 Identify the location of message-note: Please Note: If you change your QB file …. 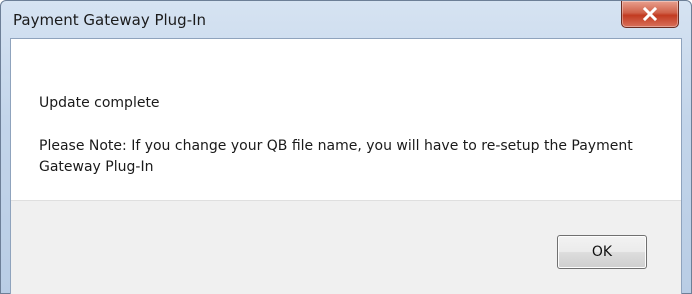
(336, 156).